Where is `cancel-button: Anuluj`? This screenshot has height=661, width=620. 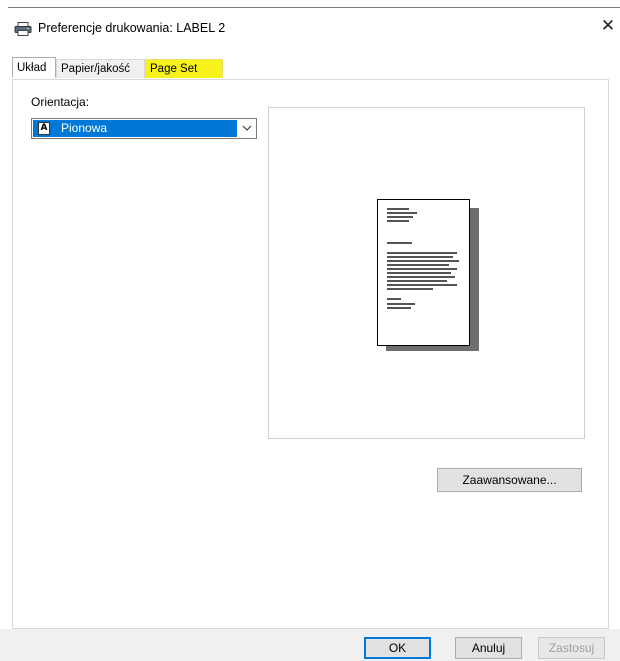 cancel-button: Anuluj is located at coordinates (488, 648).